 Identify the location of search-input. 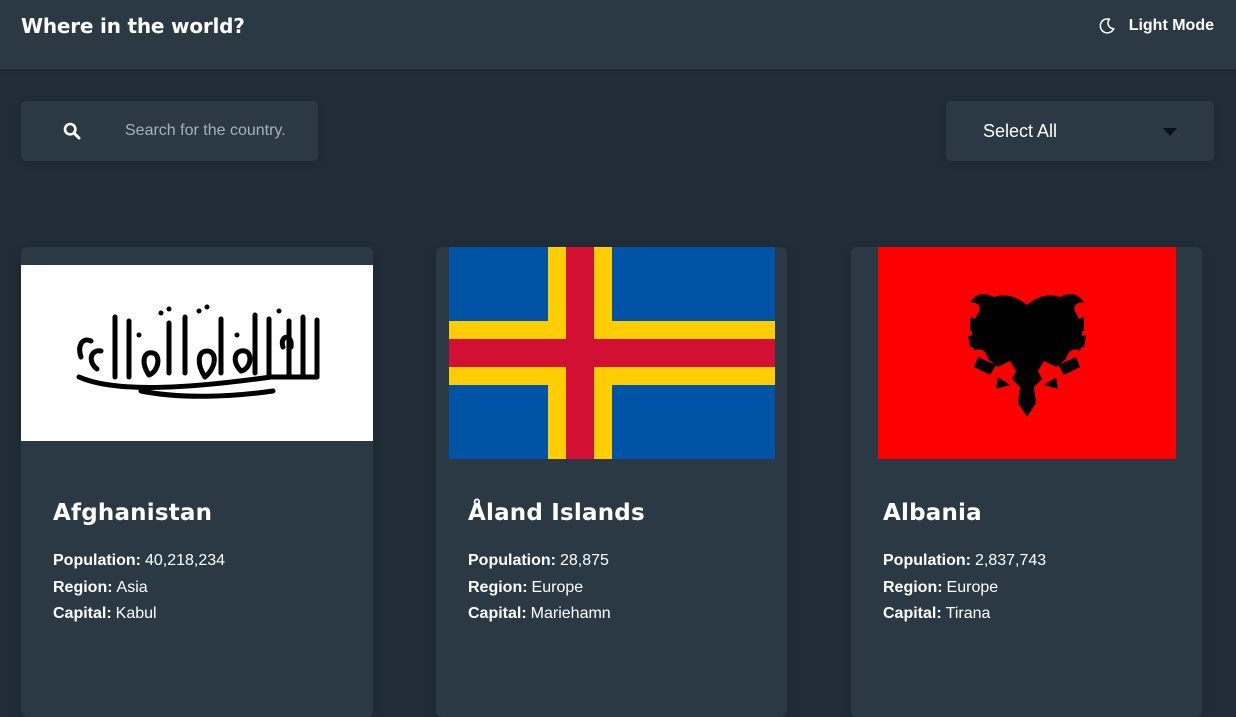
(215, 131).